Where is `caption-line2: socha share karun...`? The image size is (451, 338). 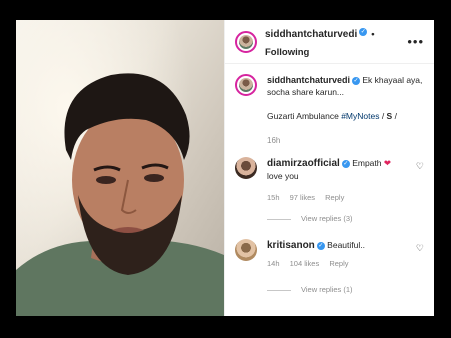 caption-line2: socha share karun... is located at coordinates (306, 92).